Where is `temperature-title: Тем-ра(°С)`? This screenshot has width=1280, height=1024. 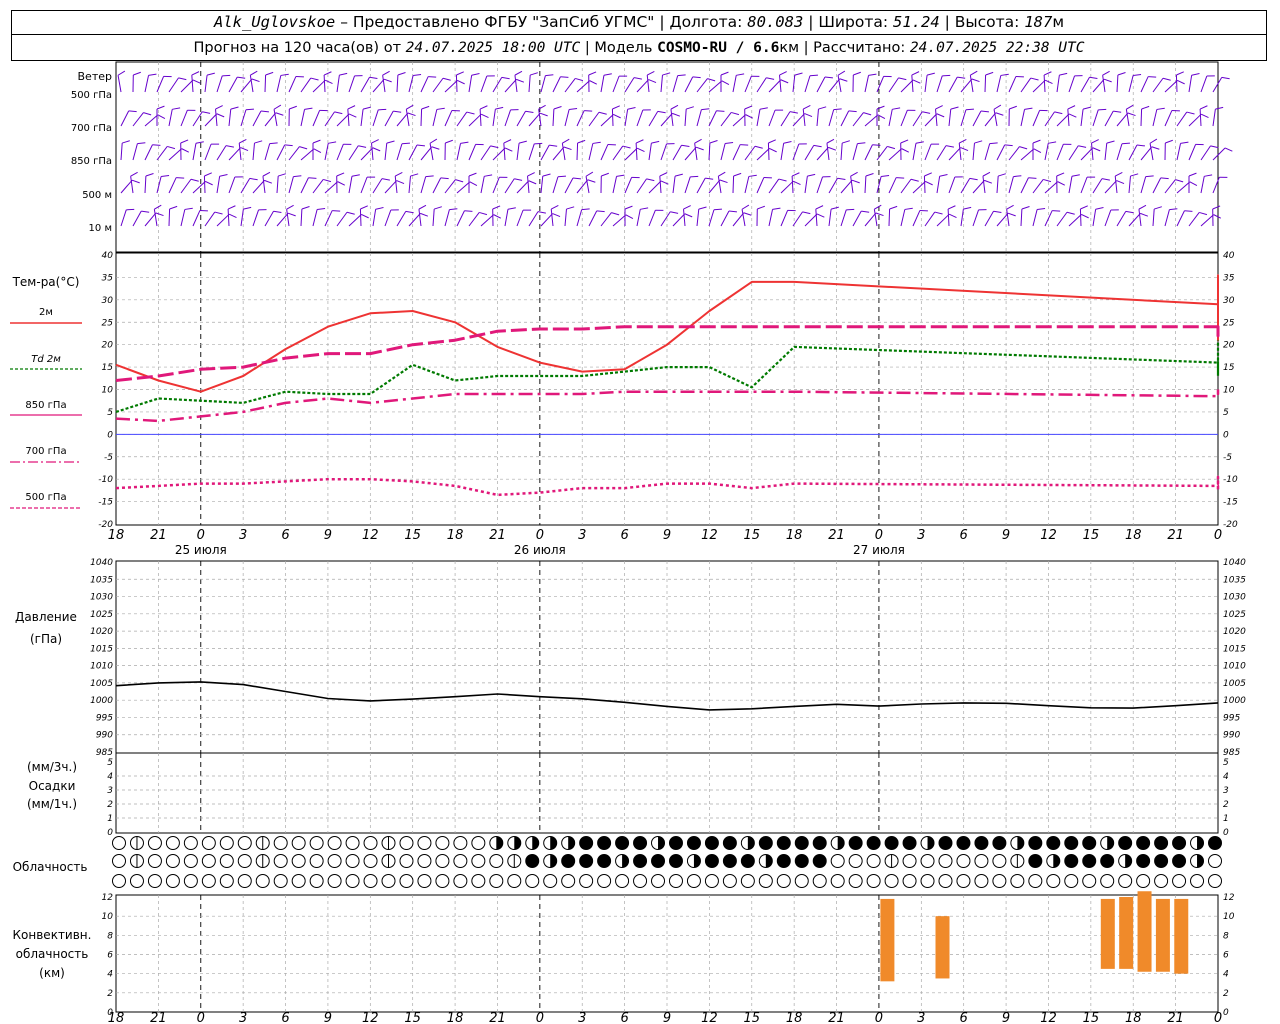
temperature-title: Тем-ра(°С) is located at coordinates (46, 282).